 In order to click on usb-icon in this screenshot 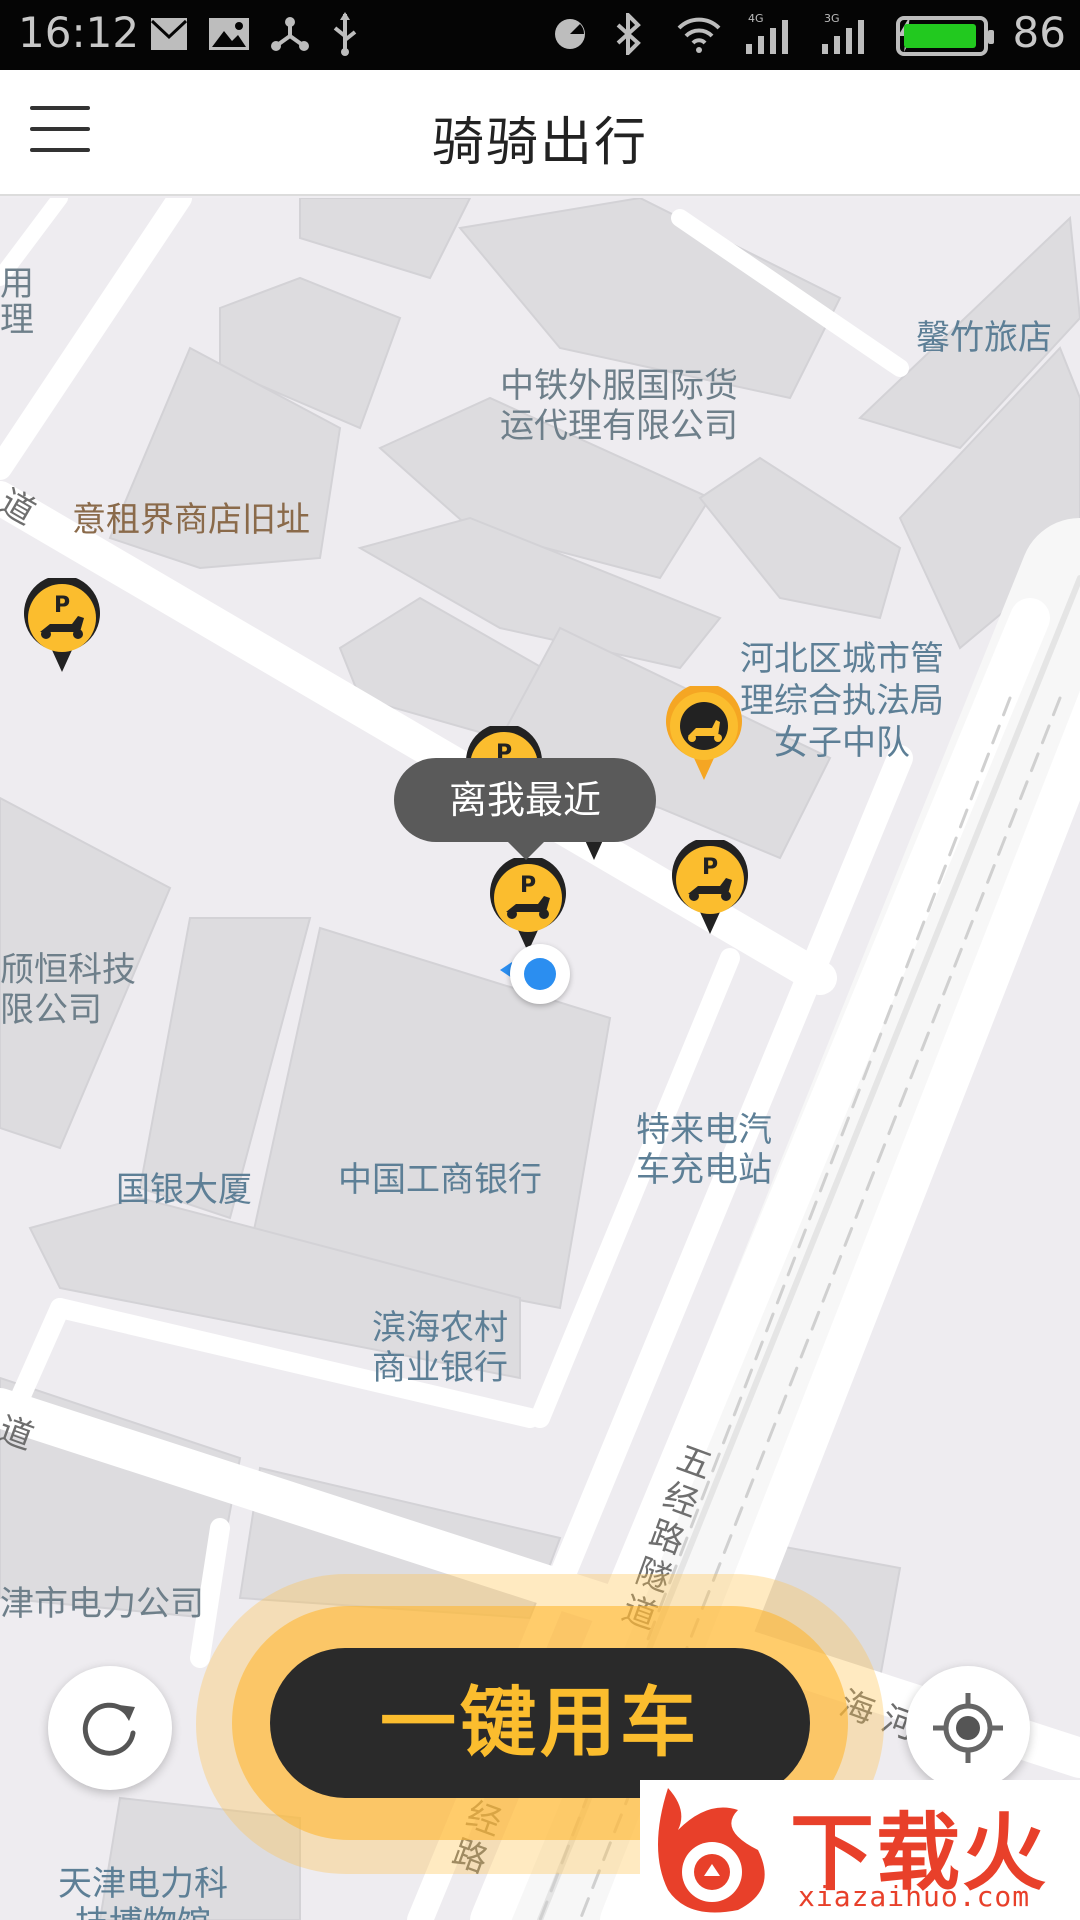, I will do `click(345, 34)`.